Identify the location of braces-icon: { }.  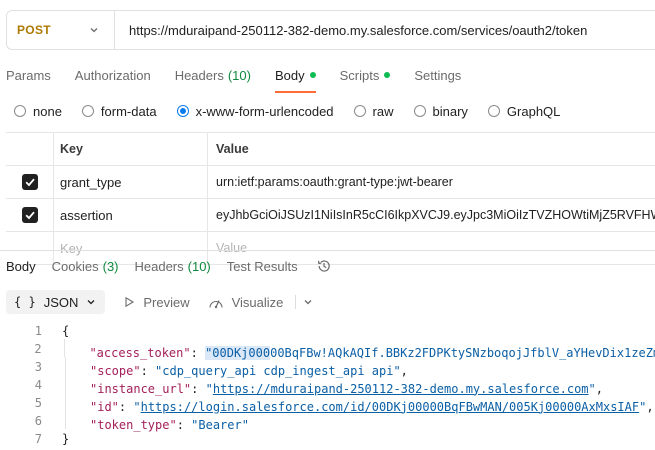
(25, 302).